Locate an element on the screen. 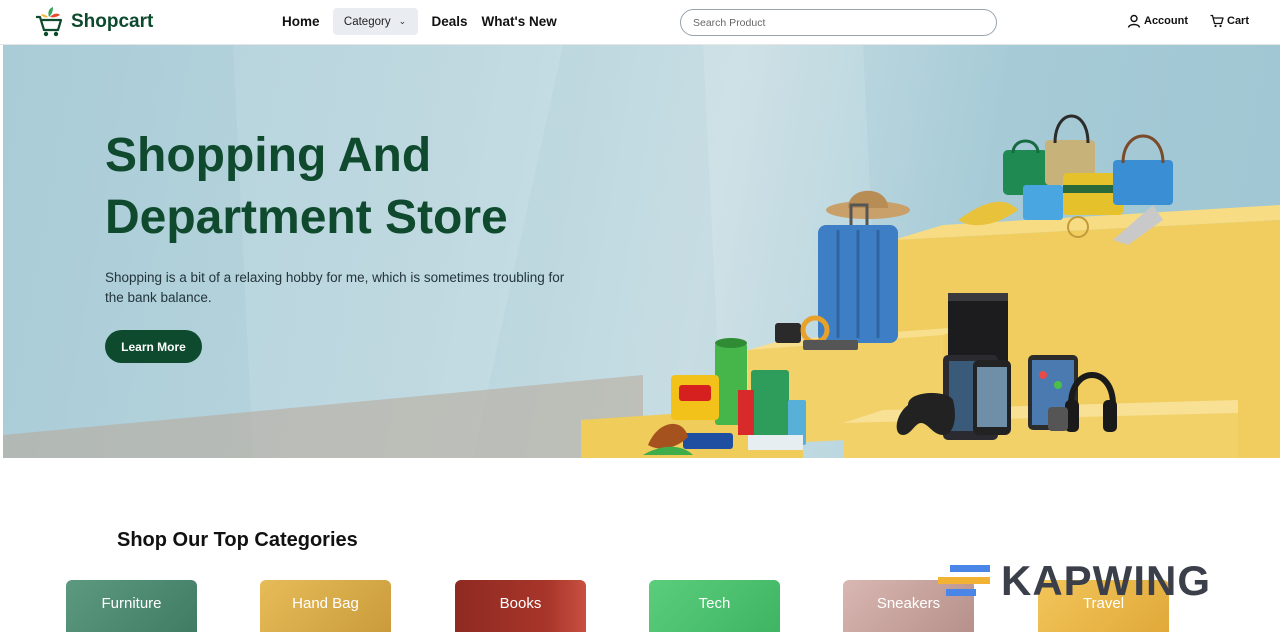 This screenshot has height=632, width=1280. category-card-label: Hand Bag is located at coordinates (325, 603).